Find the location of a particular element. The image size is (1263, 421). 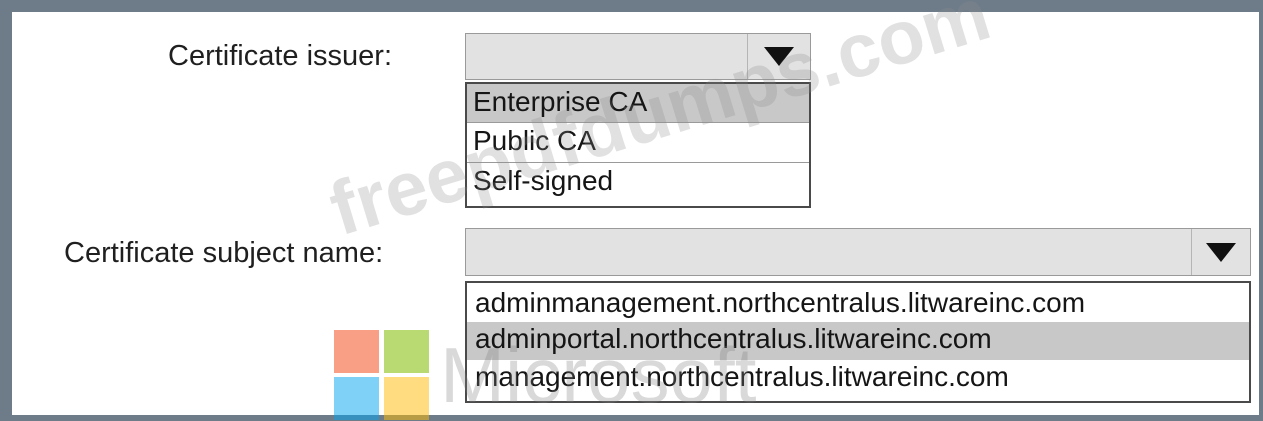

certificate-subject-dropdown-button is located at coordinates (1220, 252).